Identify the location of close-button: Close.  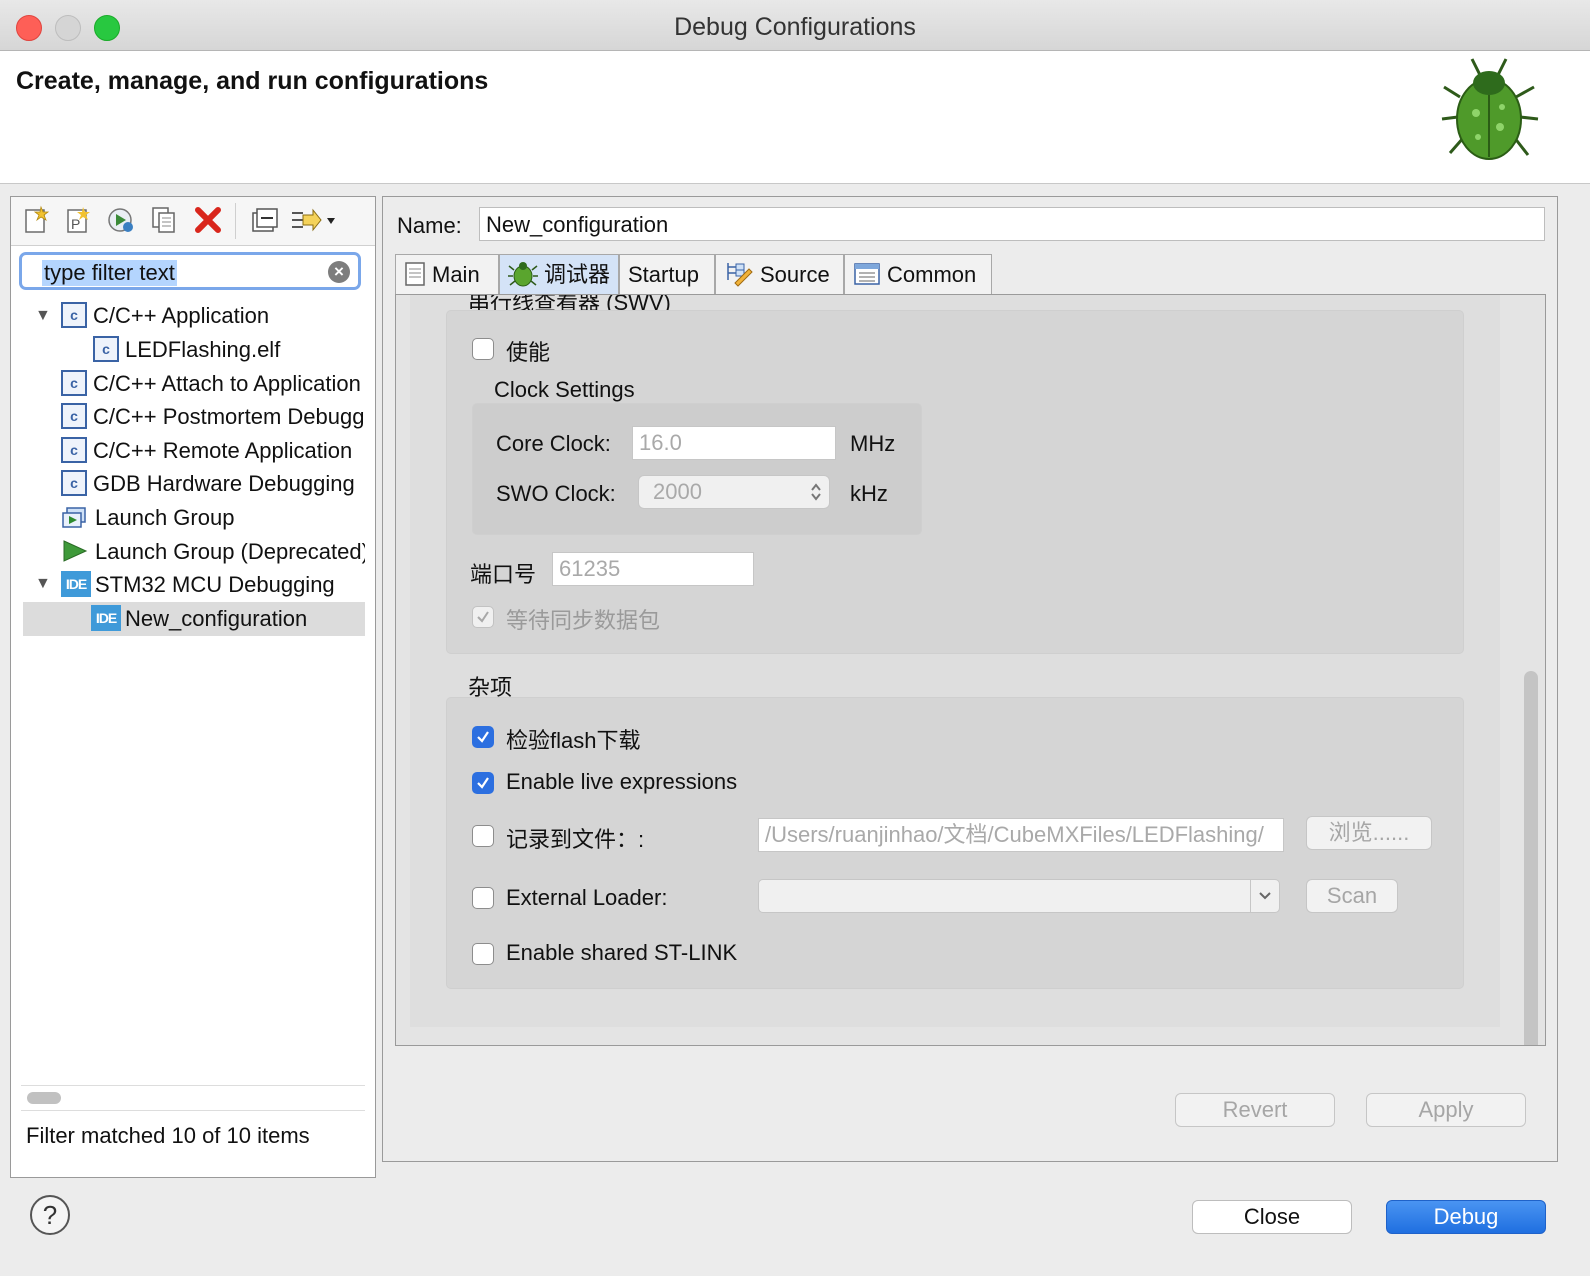
(1272, 1217).